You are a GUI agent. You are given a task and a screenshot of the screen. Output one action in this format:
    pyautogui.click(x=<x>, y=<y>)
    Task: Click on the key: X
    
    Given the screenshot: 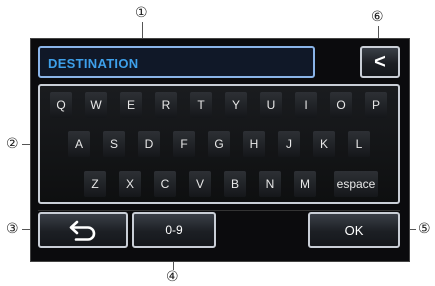 What is the action you would take?
    pyautogui.click(x=130, y=184)
    